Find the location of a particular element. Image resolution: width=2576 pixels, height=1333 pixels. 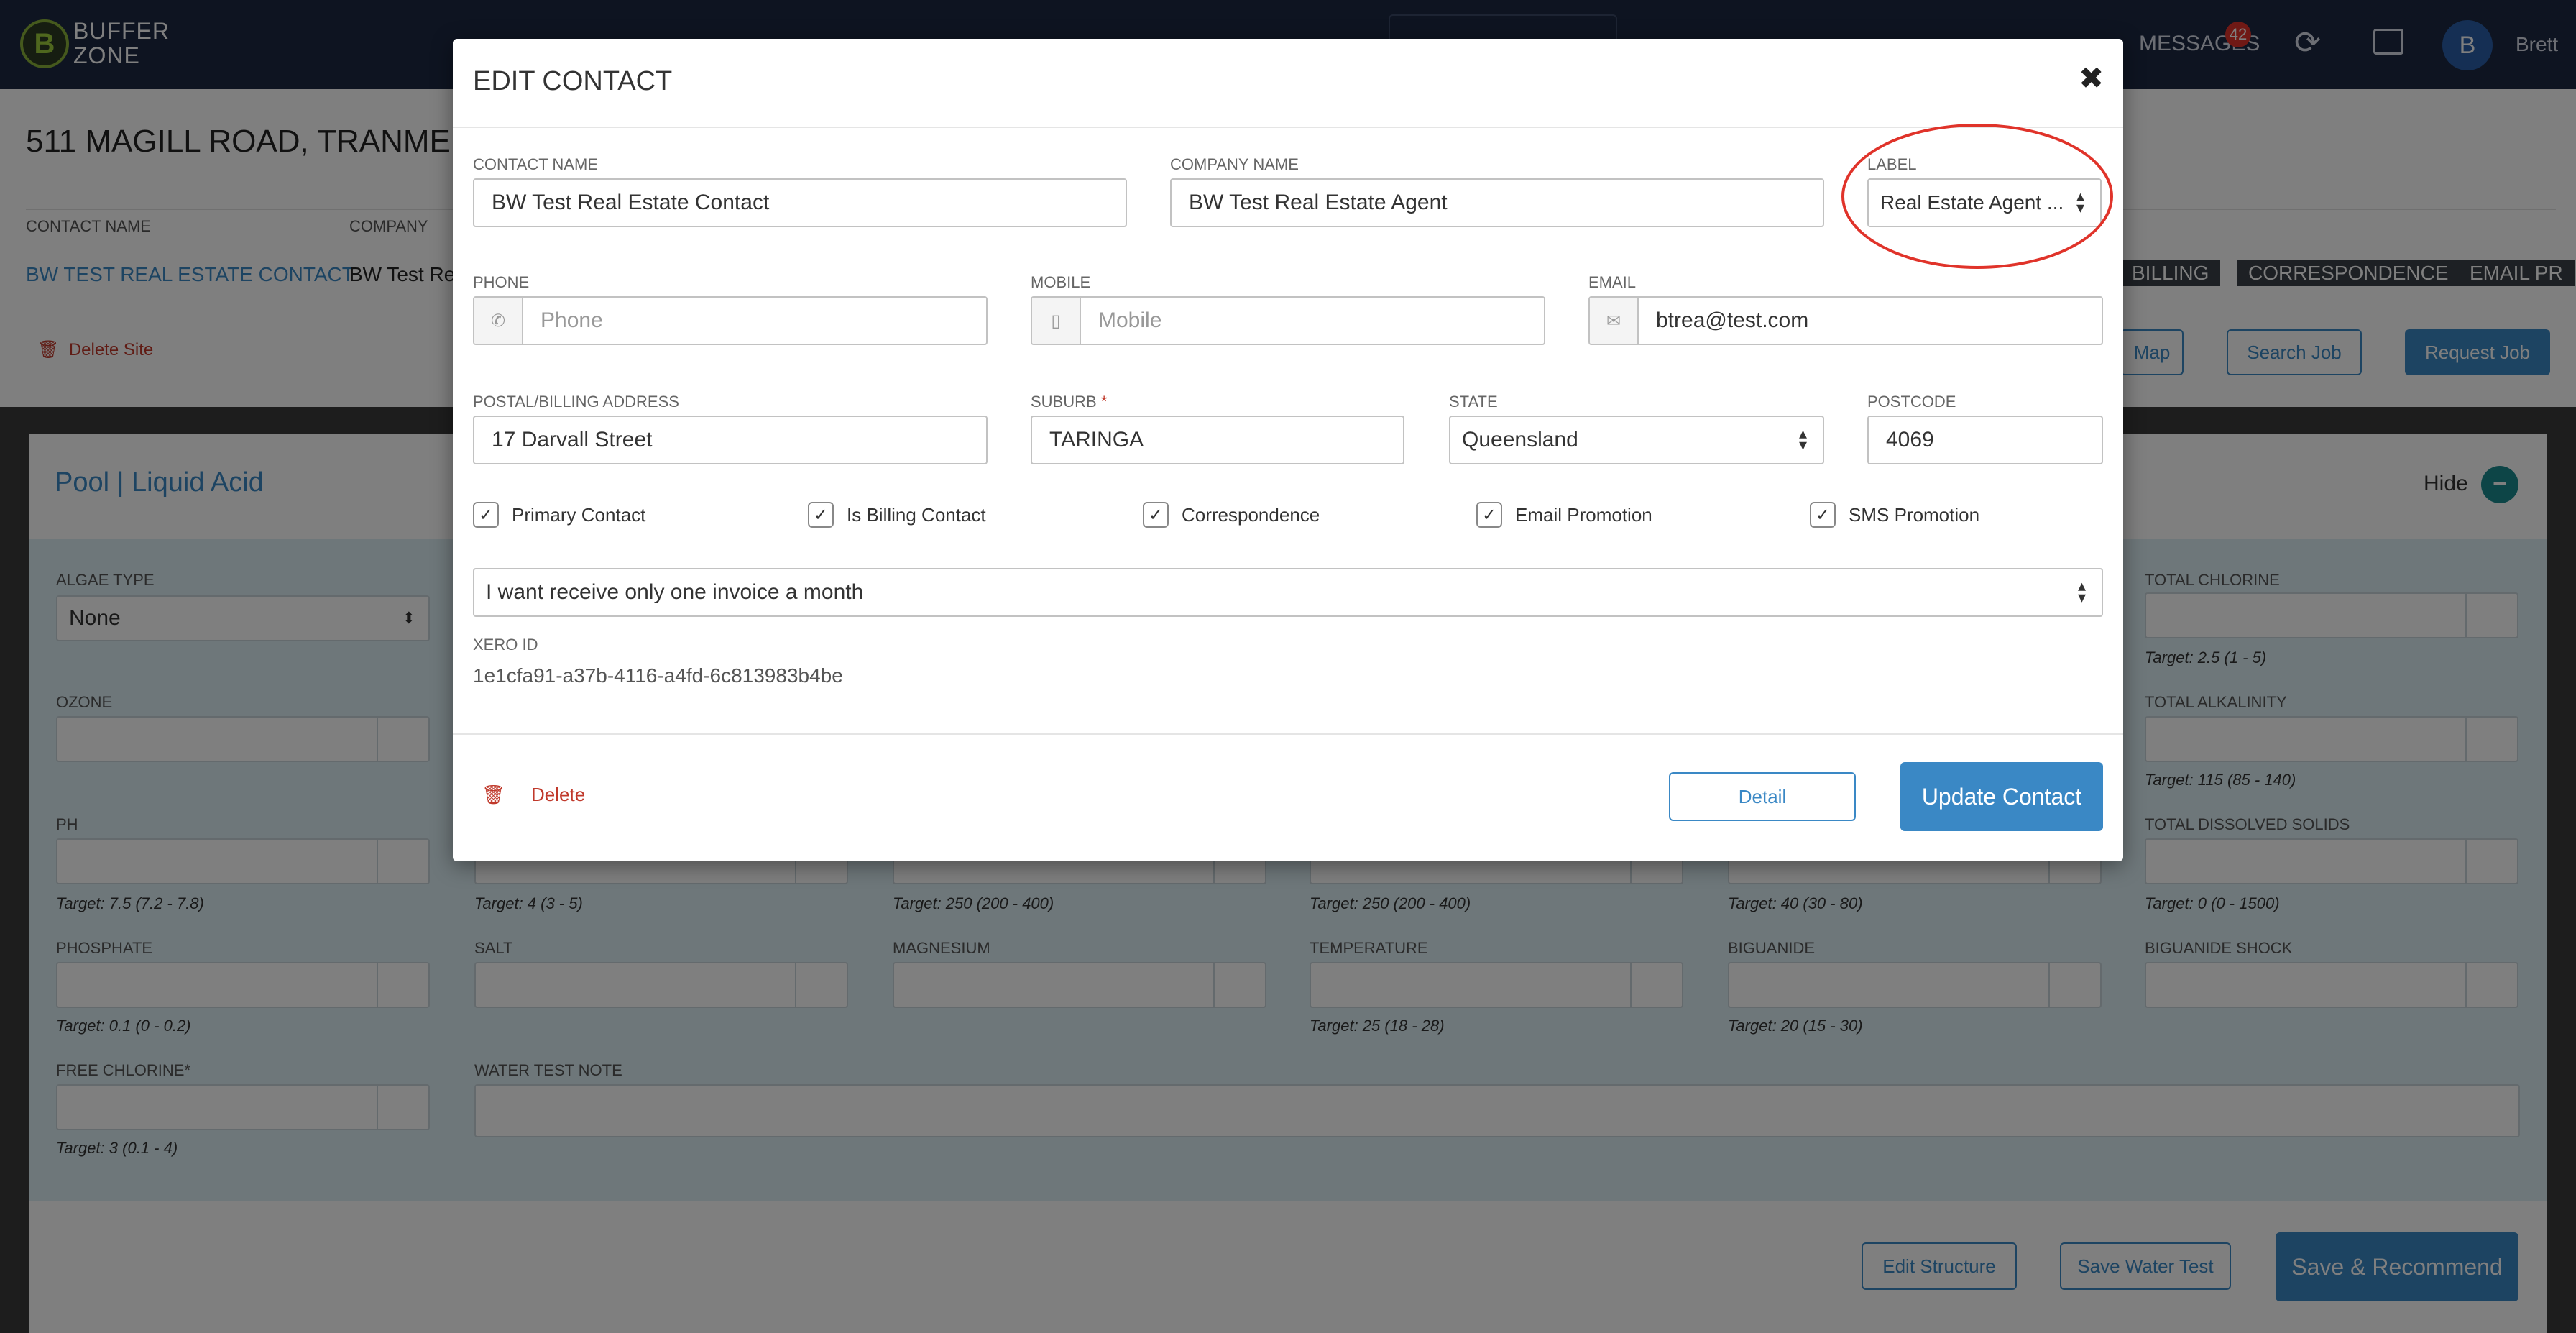

delete-contact-button: 🗑 Delete is located at coordinates (533, 795).